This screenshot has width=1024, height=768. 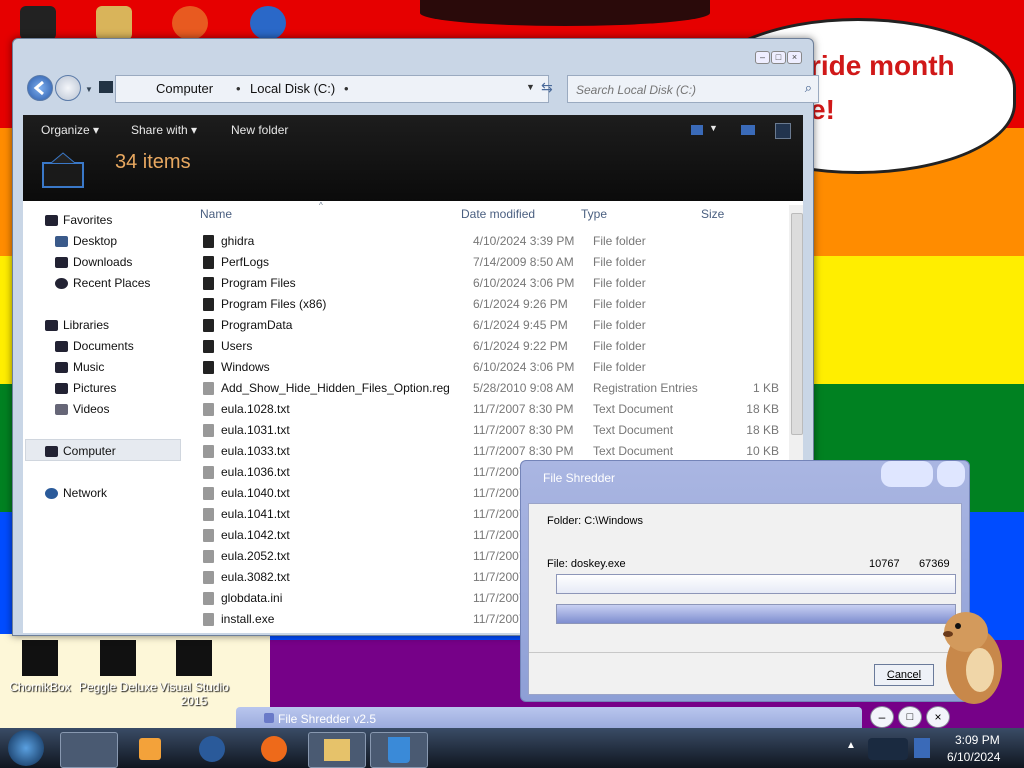 I want to click on file-name: eula.3082.txt, so click(x=255, y=577).